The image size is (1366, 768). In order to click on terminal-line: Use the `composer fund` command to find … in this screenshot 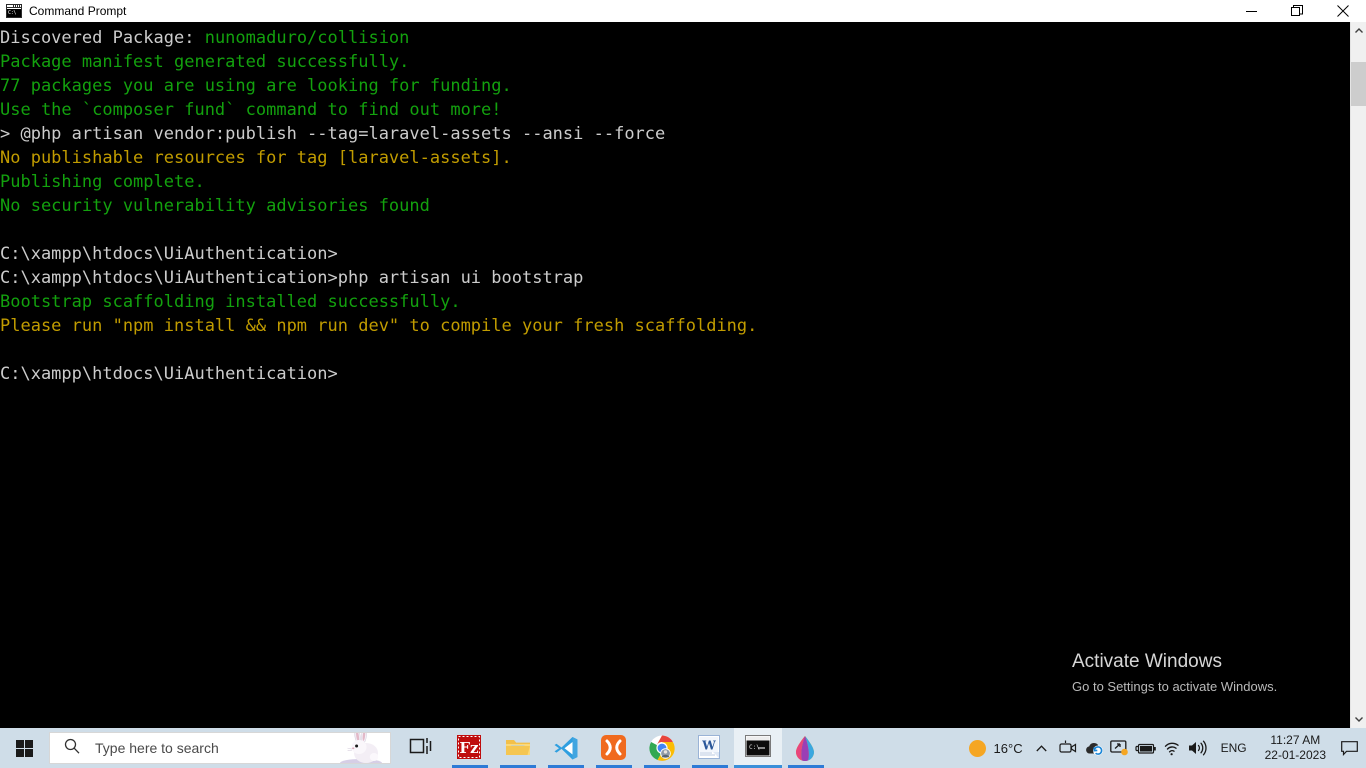, I will do `click(675, 110)`.